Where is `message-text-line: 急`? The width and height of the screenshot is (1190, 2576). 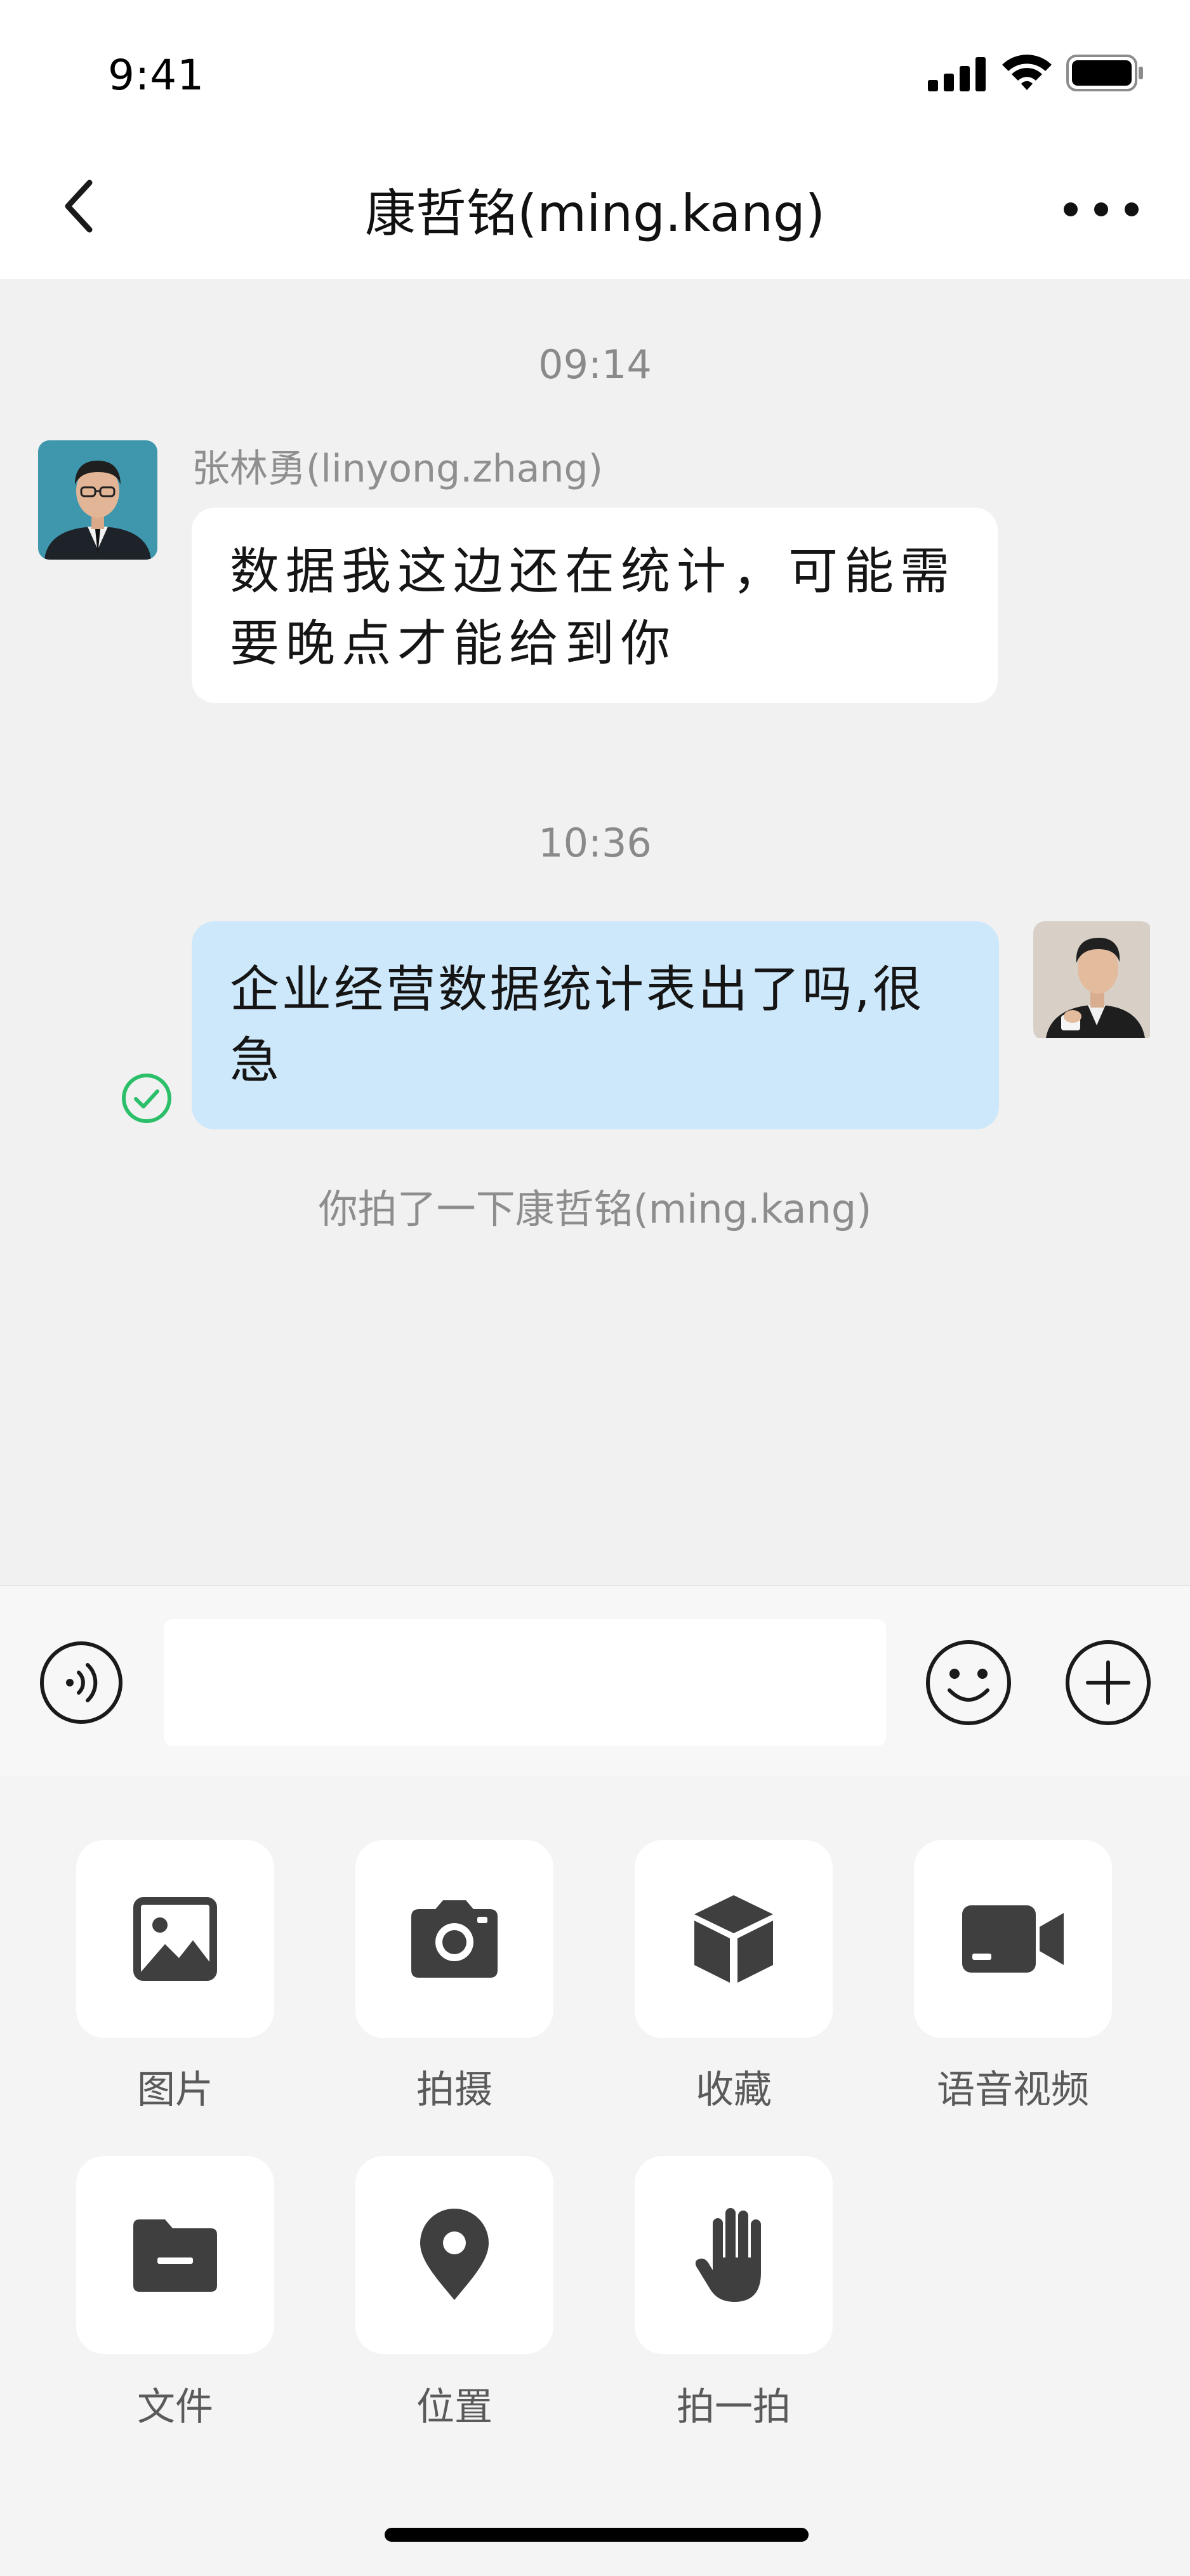 message-text-line: 急 is located at coordinates (256, 1060).